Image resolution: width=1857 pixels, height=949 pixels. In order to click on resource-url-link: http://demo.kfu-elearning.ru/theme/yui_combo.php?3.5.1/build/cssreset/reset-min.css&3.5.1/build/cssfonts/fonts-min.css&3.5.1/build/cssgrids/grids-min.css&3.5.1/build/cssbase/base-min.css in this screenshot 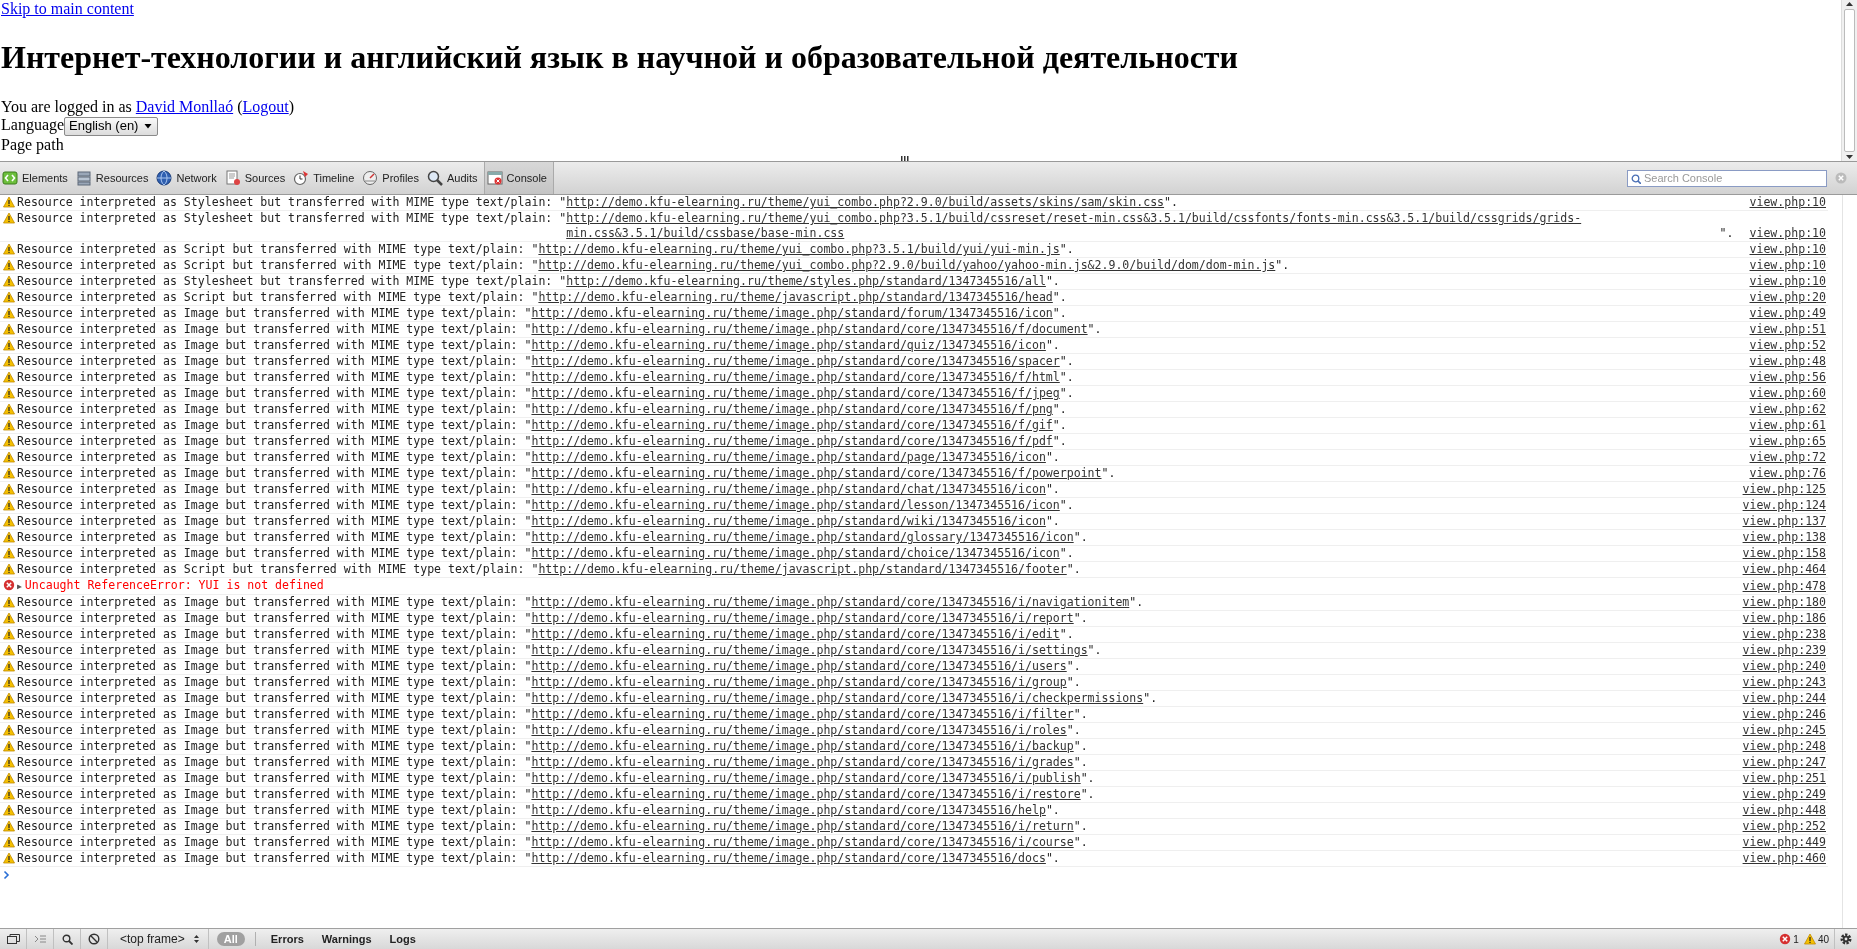, I will do `click(1143, 226)`.